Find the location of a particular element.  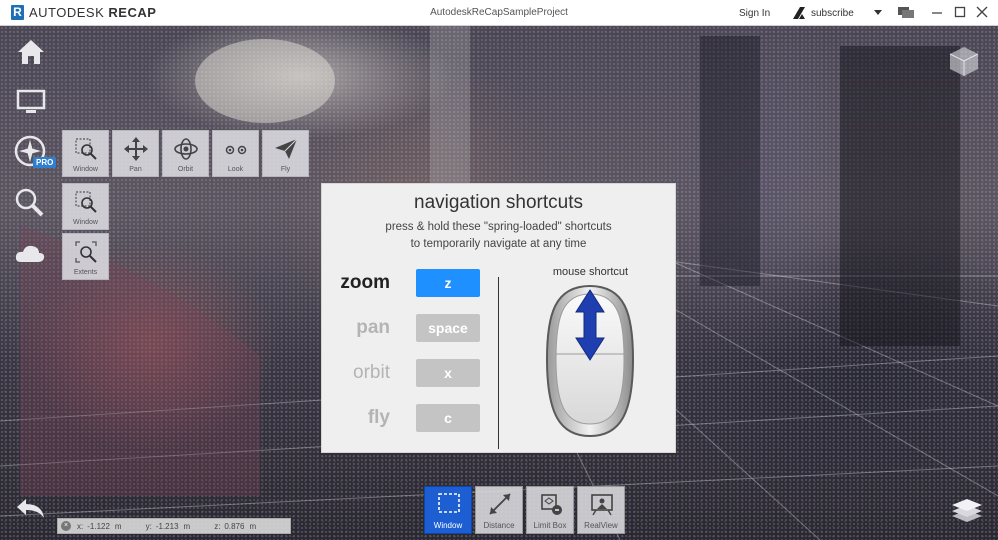

chat-icon is located at coordinates (906, 13).